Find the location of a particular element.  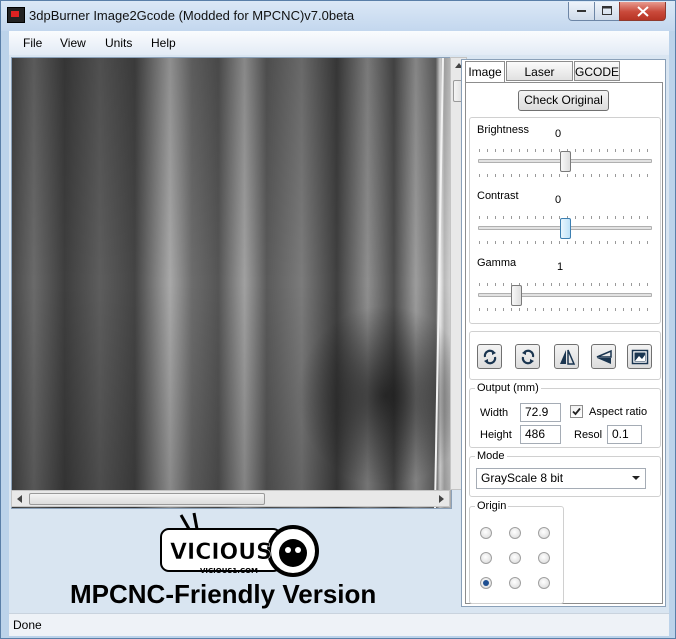

adjustments-group: Brightness 0 Contrast 0 Gamma 1 is located at coordinates (565, 220).